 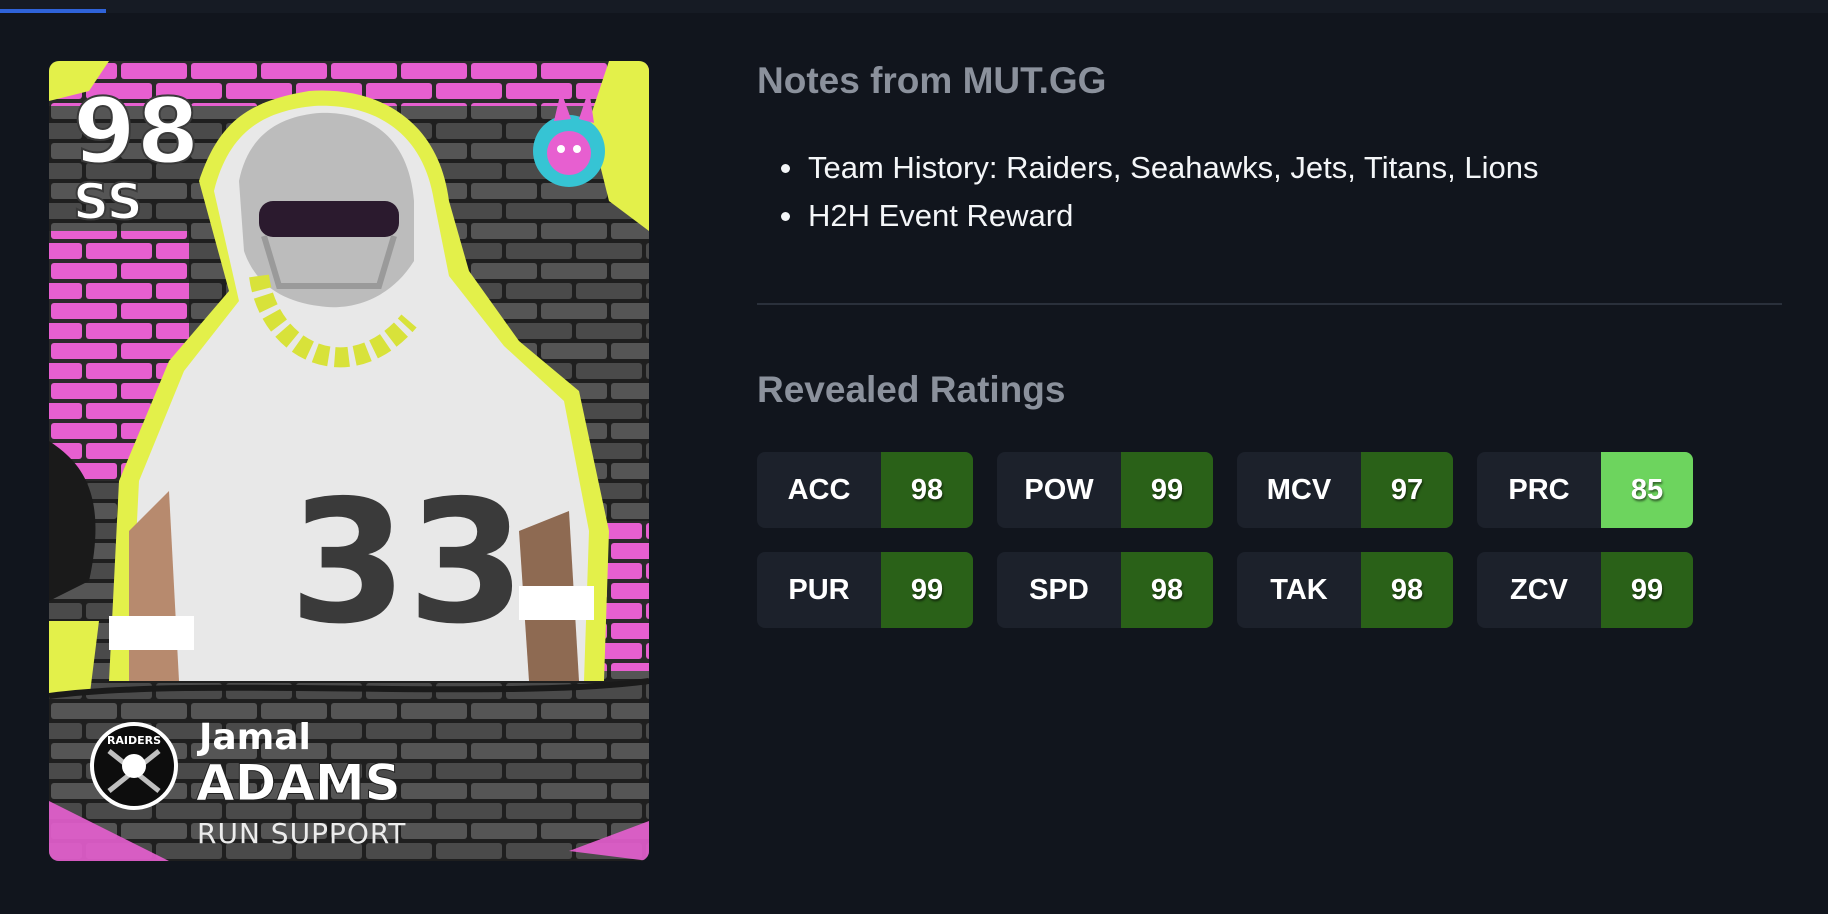 I want to click on rating-tile-mcv: MCV 97, so click(x=1345, y=490).